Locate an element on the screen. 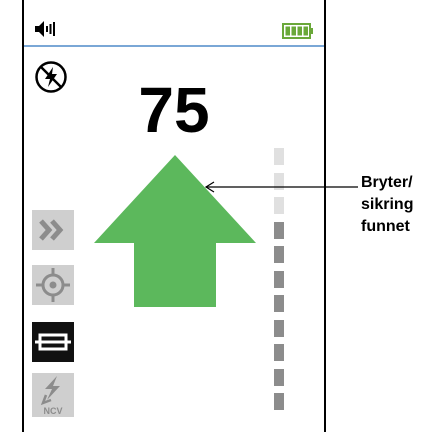 This screenshot has width=432, height=432. ncv-label: NCV is located at coordinates (52, 411).